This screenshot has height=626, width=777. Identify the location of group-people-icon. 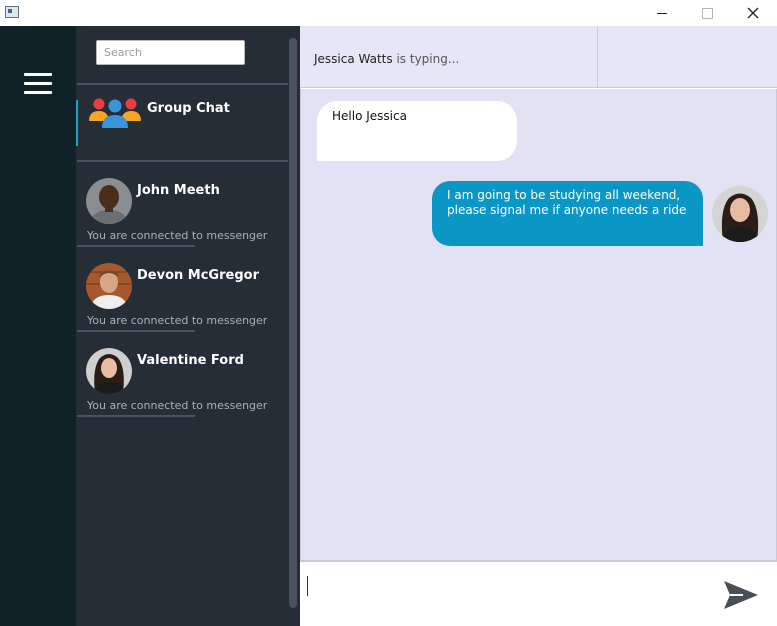
(115, 113).